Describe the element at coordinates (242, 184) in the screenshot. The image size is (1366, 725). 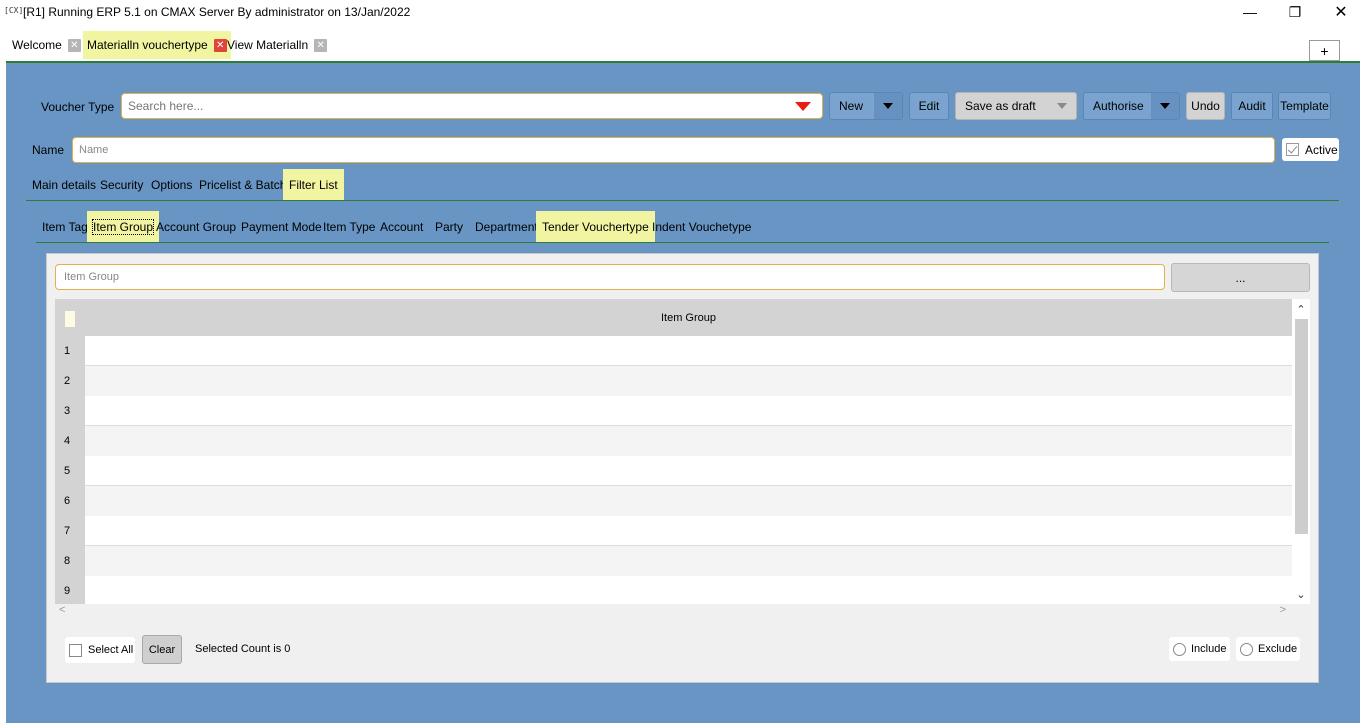
I see `tab-pricelist-batch: Pricelist & Batch` at that location.